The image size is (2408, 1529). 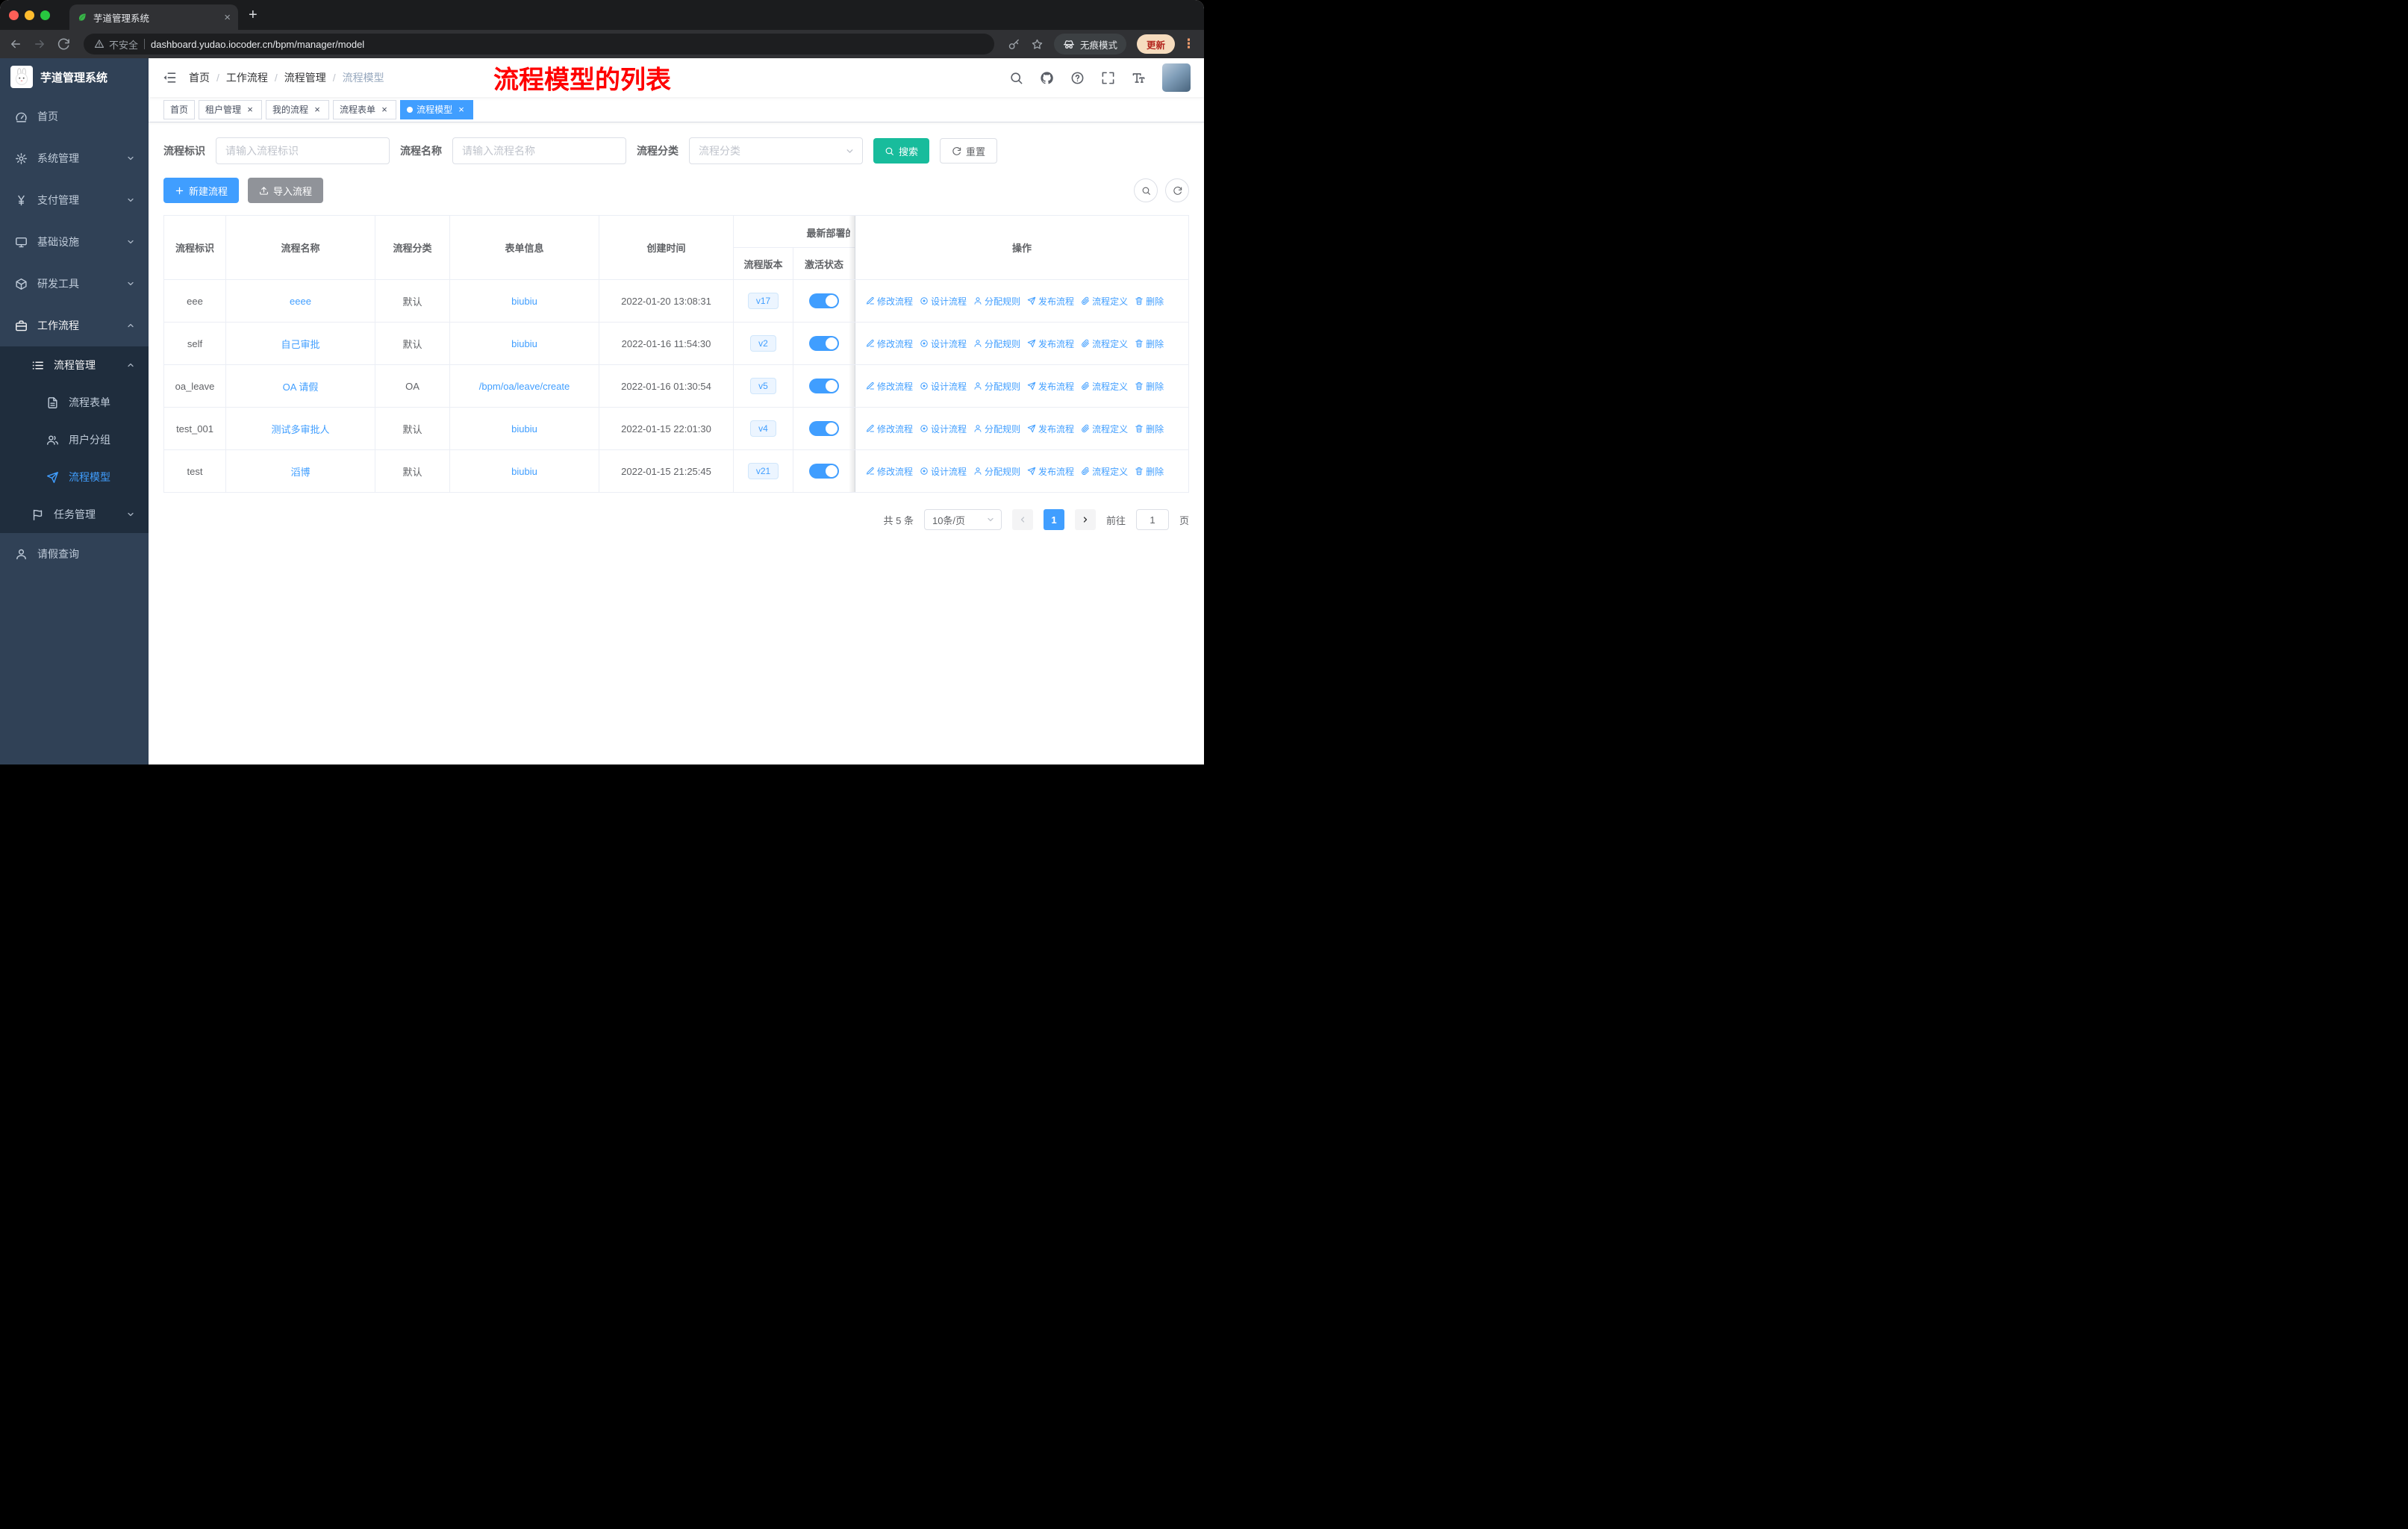 What do you see at coordinates (1022, 519) in the screenshot?
I see `prev-page-button` at bounding box center [1022, 519].